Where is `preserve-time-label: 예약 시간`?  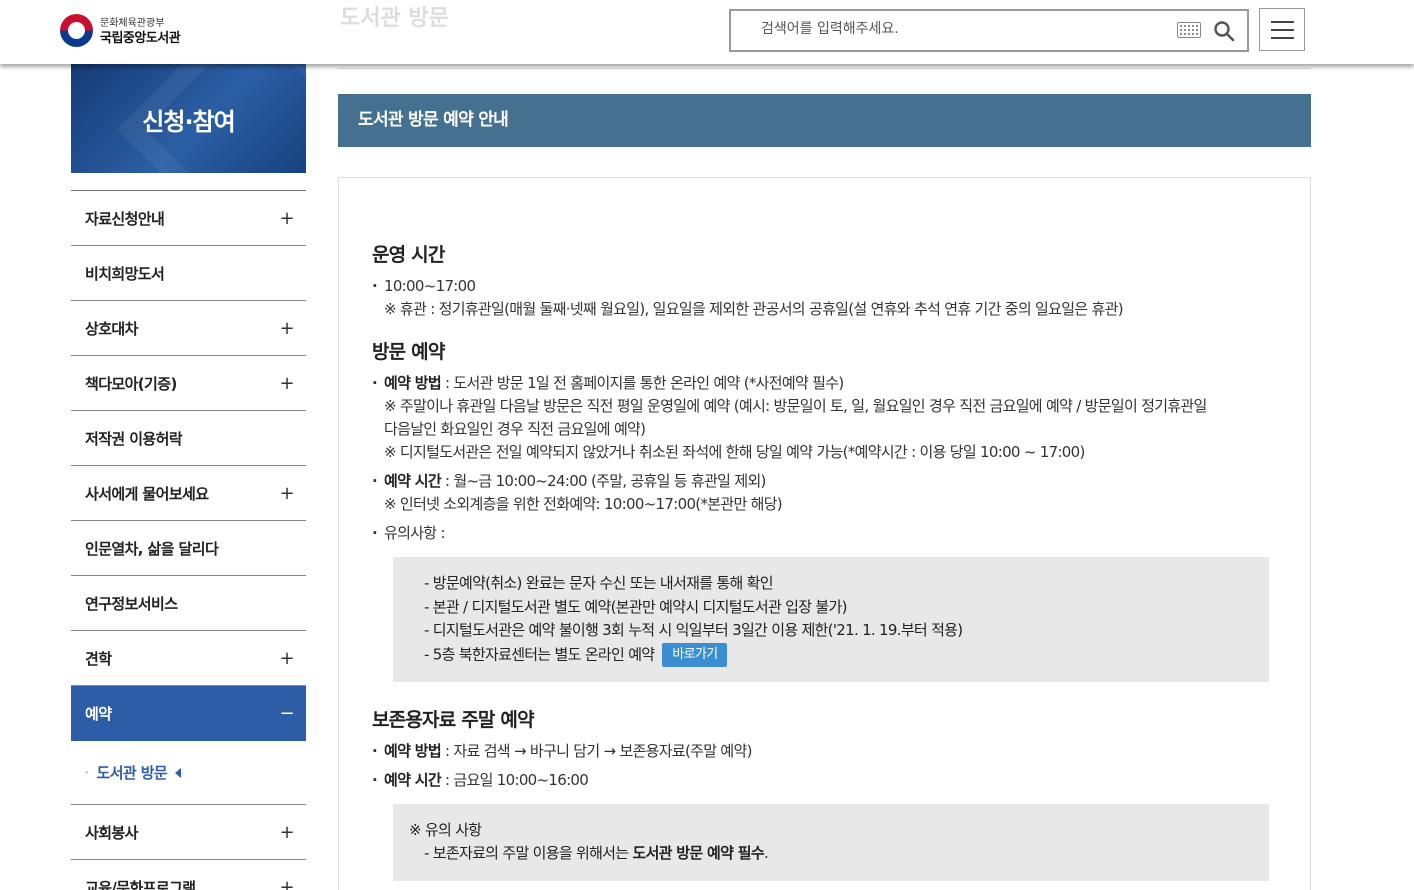
preserve-time-label: 예약 시간 is located at coordinates (413, 779).